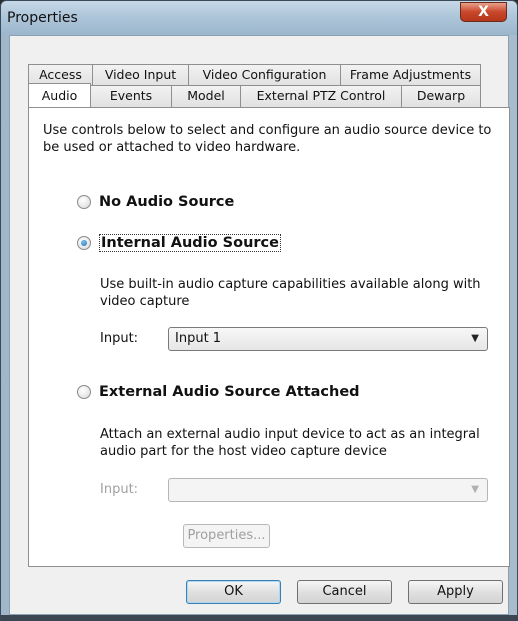 Image resolution: width=518 pixels, height=621 pixels. I want to click on internal-input-select: Input 1 ▼, so click(328, 339).